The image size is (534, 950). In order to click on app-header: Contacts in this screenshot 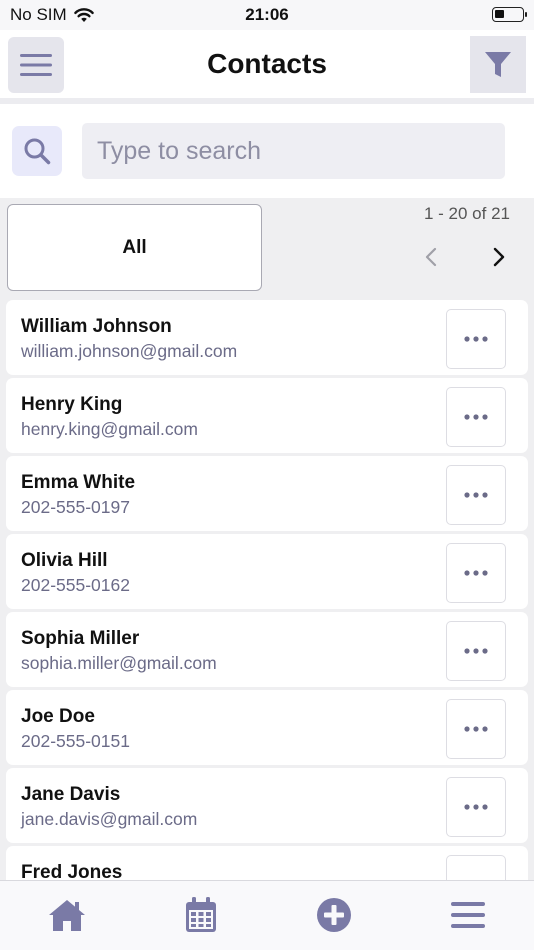, I will do `click(267, 64)`.